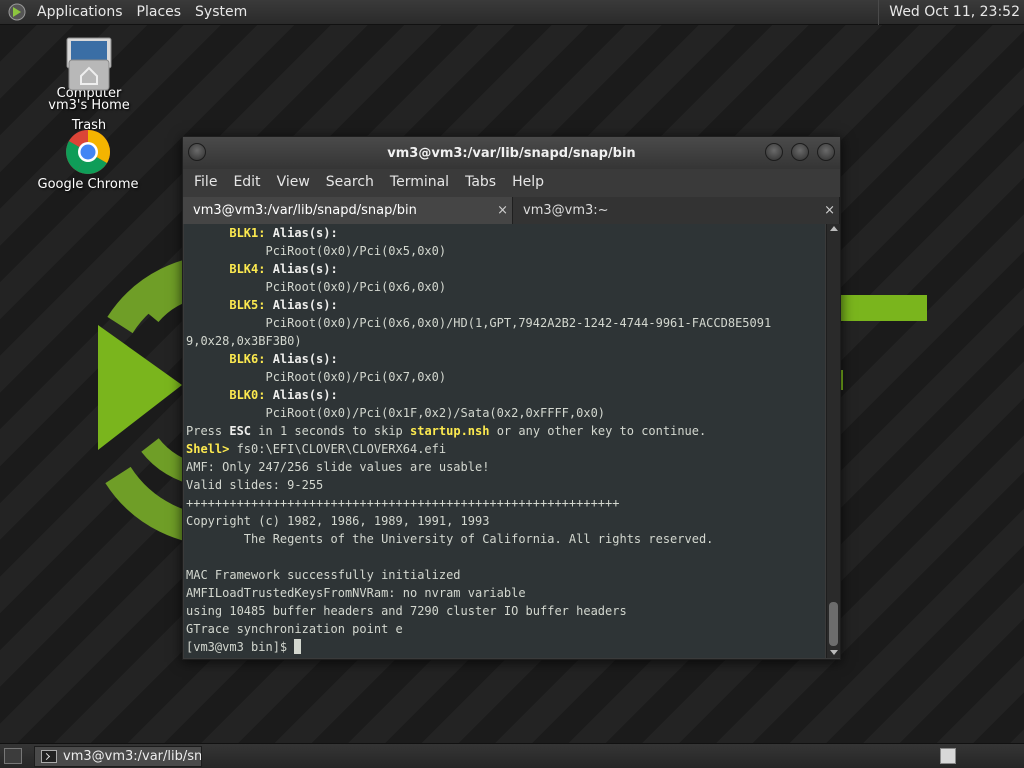  I want to click on terminal-line: MAC Framework successfully initialized, so click(323, 575).